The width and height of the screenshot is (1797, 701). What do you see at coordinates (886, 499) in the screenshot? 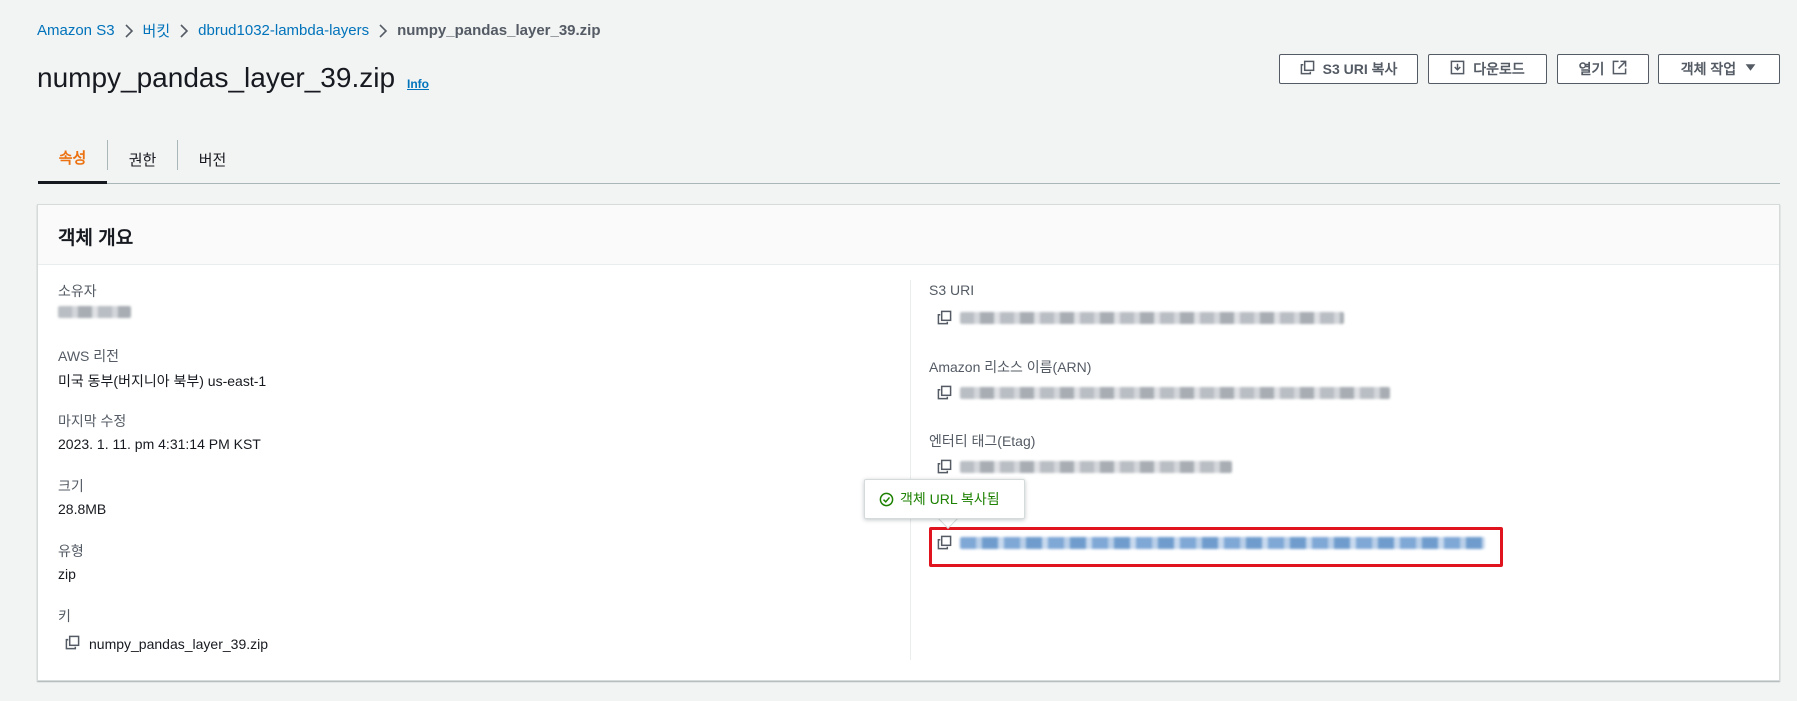
I see `check-circle-icon` at bounding box center [886, 499].